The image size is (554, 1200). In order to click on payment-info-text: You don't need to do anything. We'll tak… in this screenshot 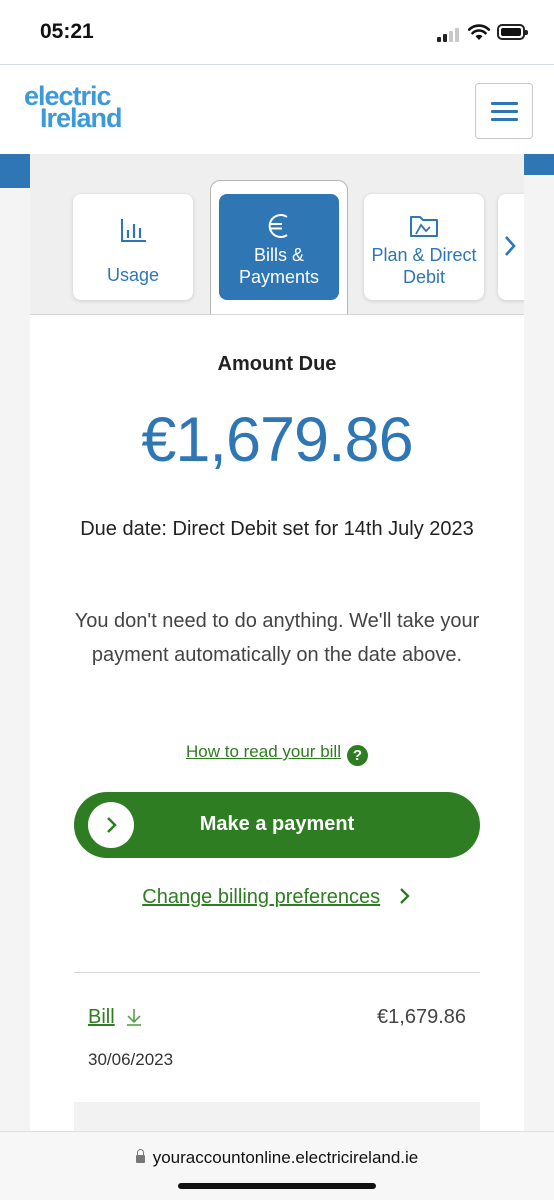, I will do `click(277, 638)`.